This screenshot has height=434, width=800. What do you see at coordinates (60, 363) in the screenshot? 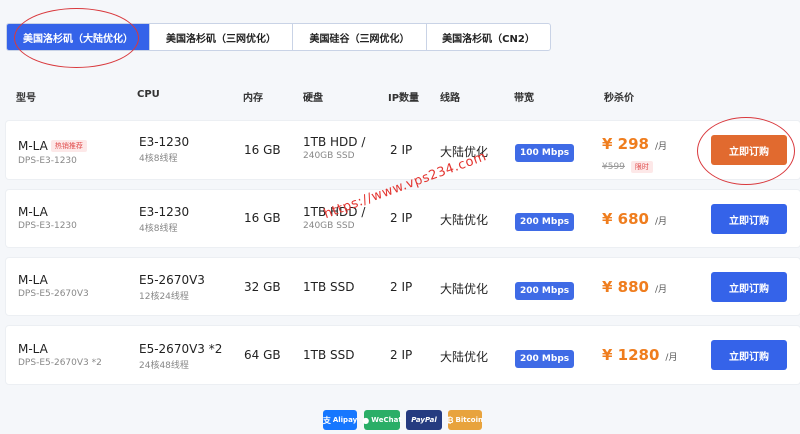
I see `server-sku: DPS-E5-2670V3 *2` at bounding box center [60, 363].